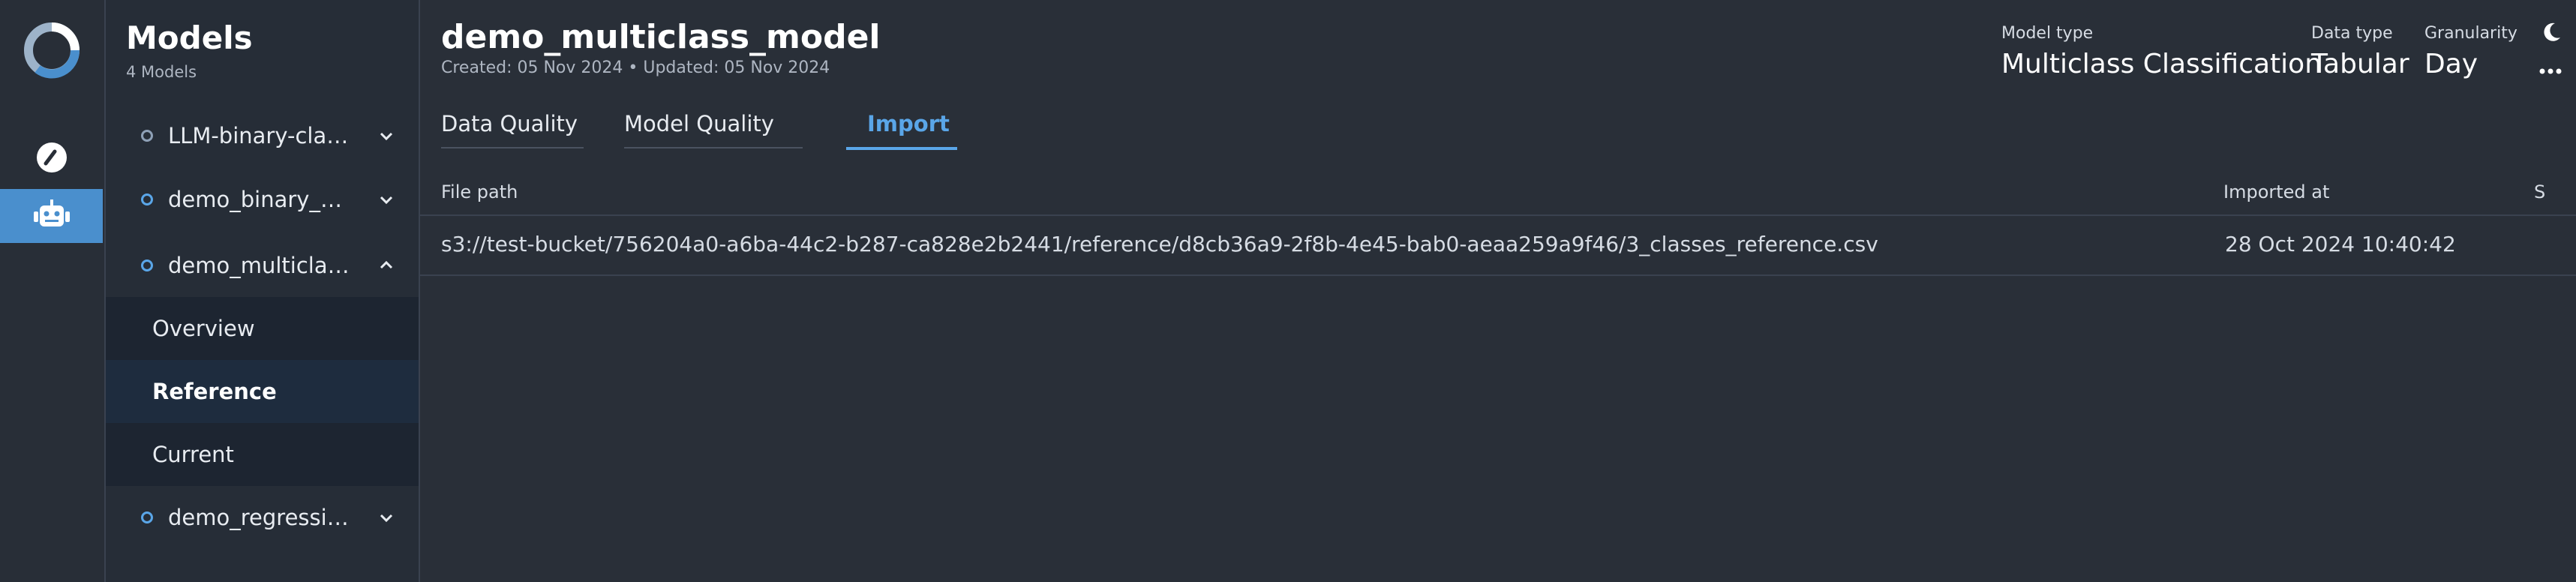 This screenshot has height=582, width=2576. I want to click on model-type-value: Multiclass Classification, so click(2161, 64).